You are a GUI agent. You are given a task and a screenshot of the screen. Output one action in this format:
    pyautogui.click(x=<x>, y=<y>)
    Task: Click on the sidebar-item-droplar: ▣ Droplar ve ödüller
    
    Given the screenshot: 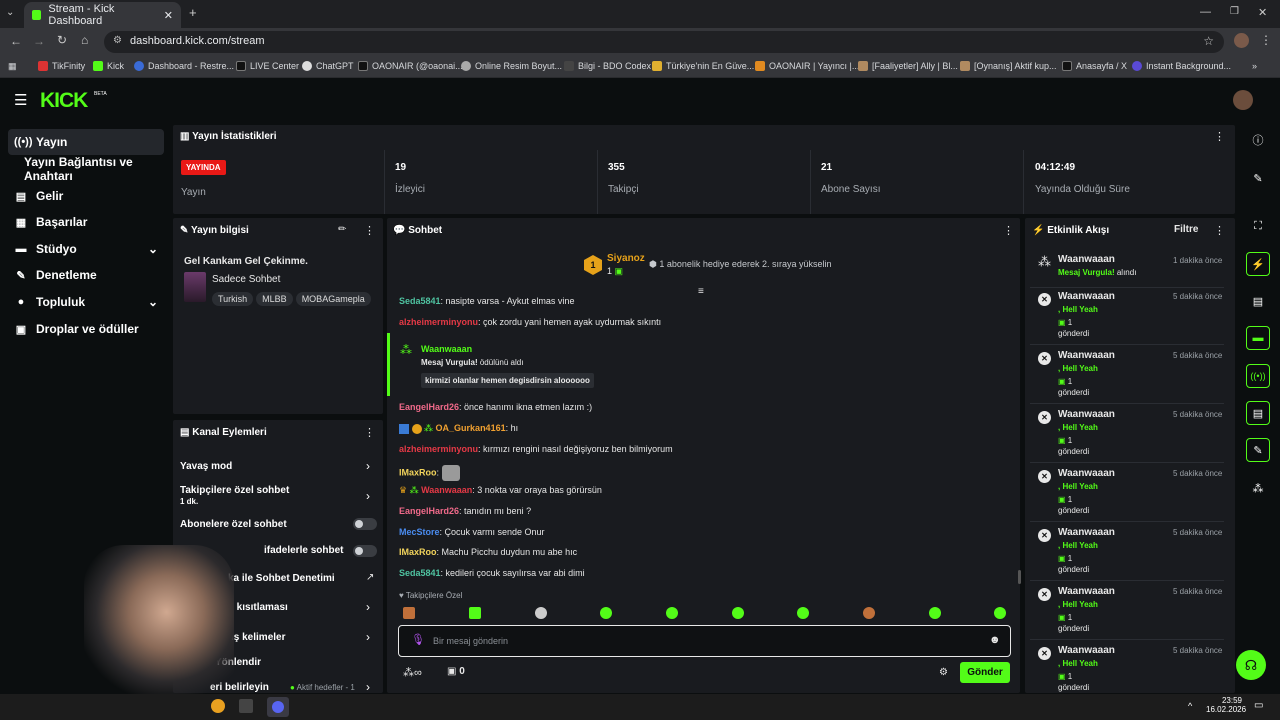 What is the action you would take?
    pyautogui.click(x=86, y=329)
    